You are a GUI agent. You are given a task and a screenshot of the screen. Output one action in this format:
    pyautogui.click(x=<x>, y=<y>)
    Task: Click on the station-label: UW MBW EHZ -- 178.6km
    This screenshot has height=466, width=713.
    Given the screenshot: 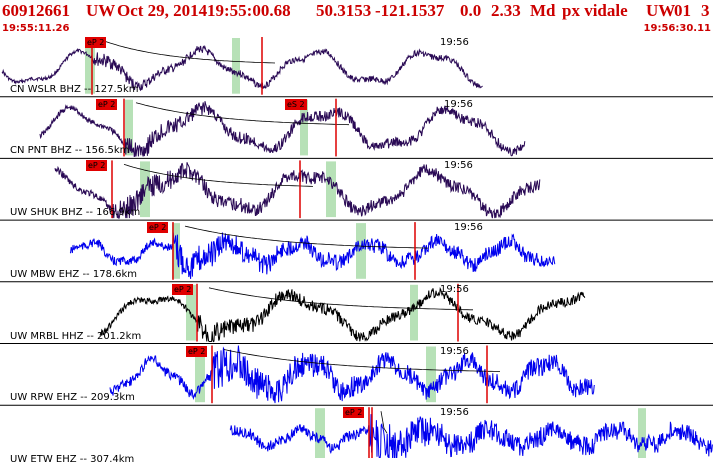 What is the action you would take?
    pyautogui.click(x=74, y=274)
    